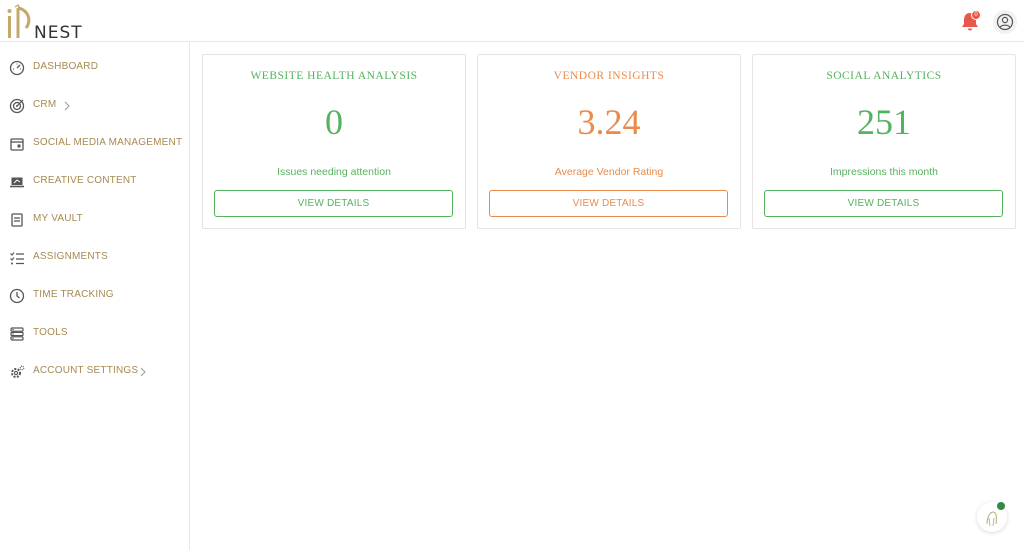 This screenshot has height=550, width=1024. What do you see at coordinates (17, 68) in the screenshot?
I see `gauge-icon` at bounding box center [17, 68].